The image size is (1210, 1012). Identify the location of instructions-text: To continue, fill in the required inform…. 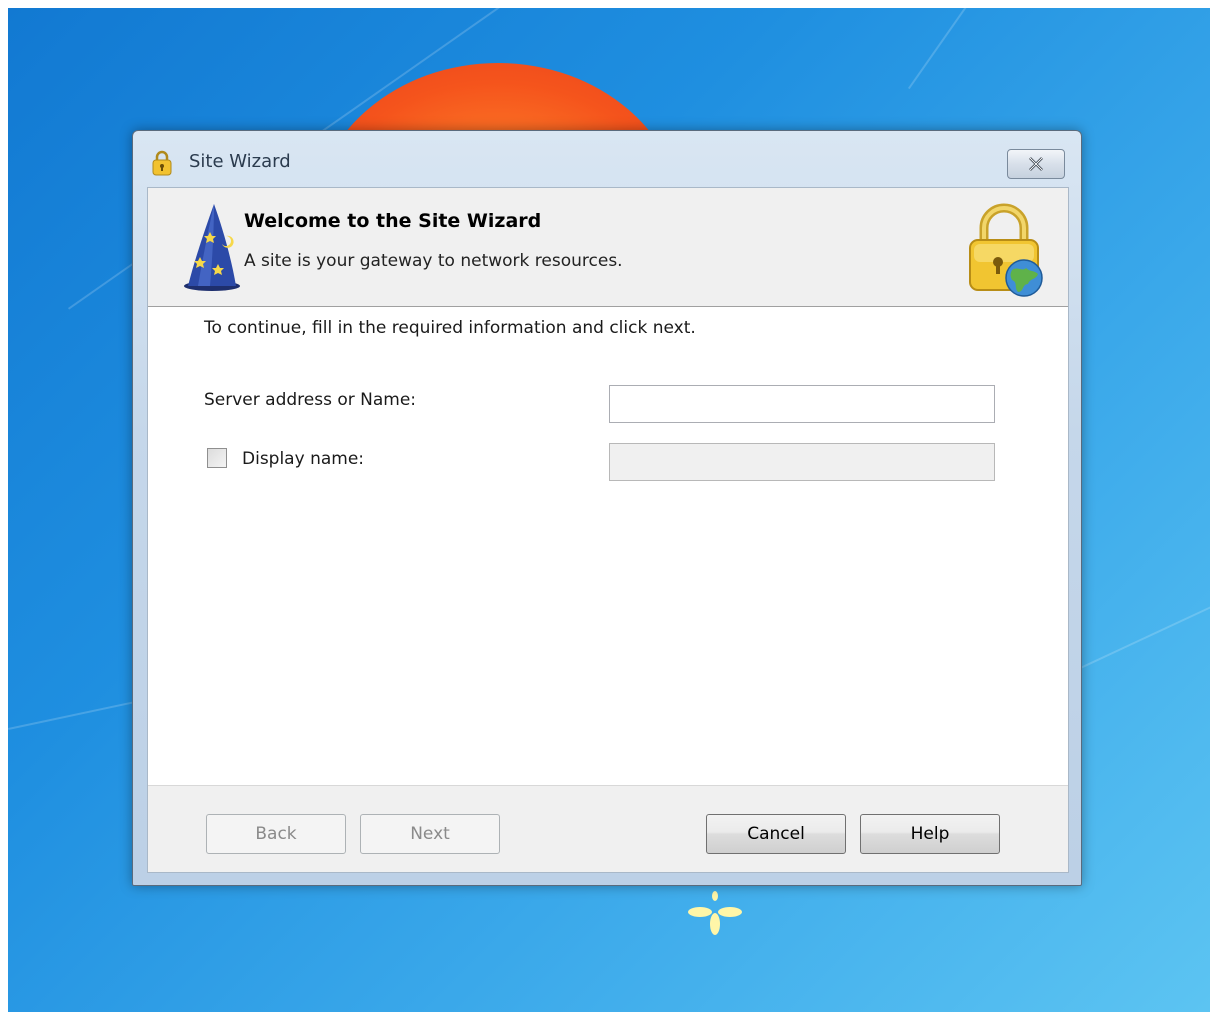
(450, 328).